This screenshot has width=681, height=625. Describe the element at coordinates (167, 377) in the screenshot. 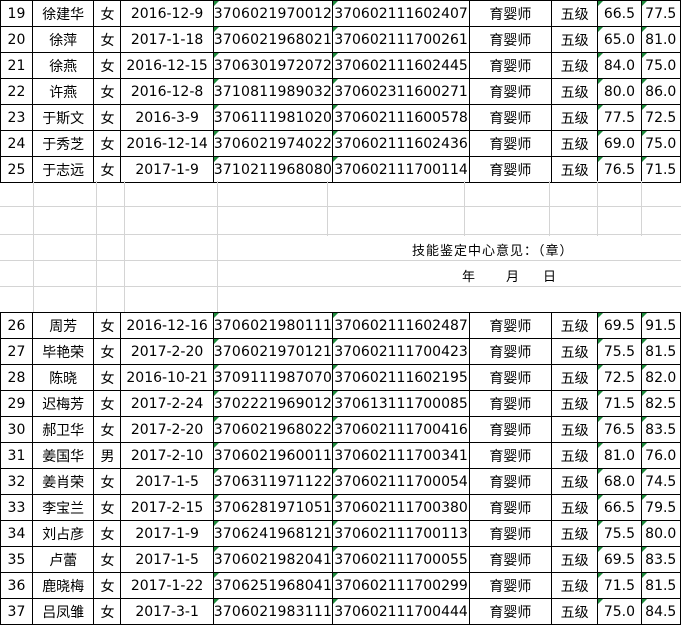

I see `exam-date-cell: 2016-10-21` at that location.